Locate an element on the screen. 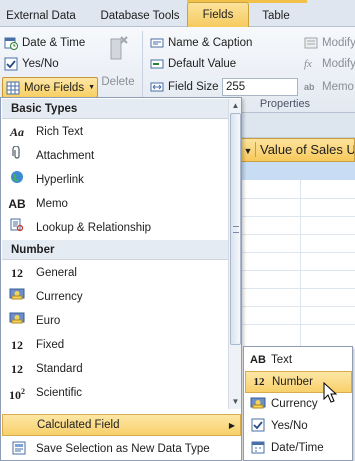 The image size is (355, 461). memo-settings-button: ab Memo is located at coordinates (329, 87).